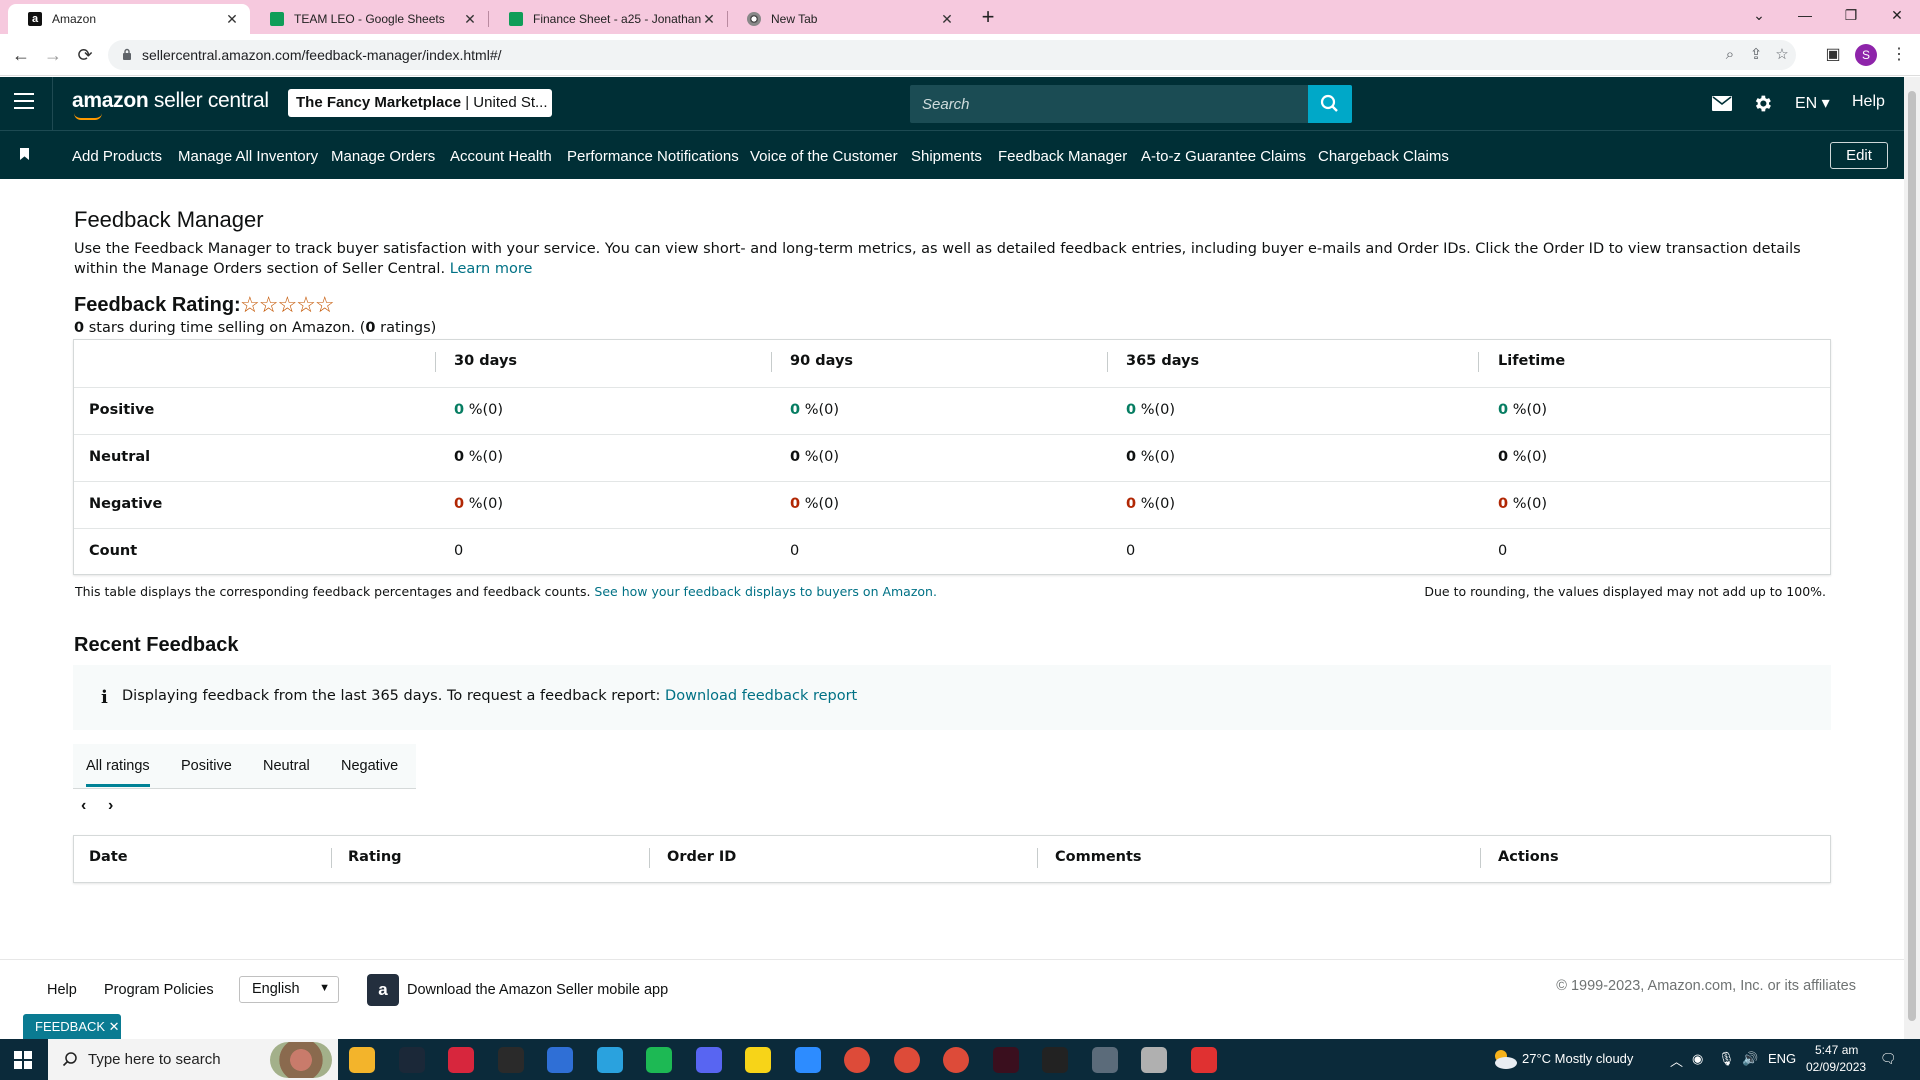 The height and width of the screenshot is (1080, 1920). What do you see at coordinates (206, 766) in the screenshot?
I see `tab-positive: Positive` at bounding box center [206, 766].